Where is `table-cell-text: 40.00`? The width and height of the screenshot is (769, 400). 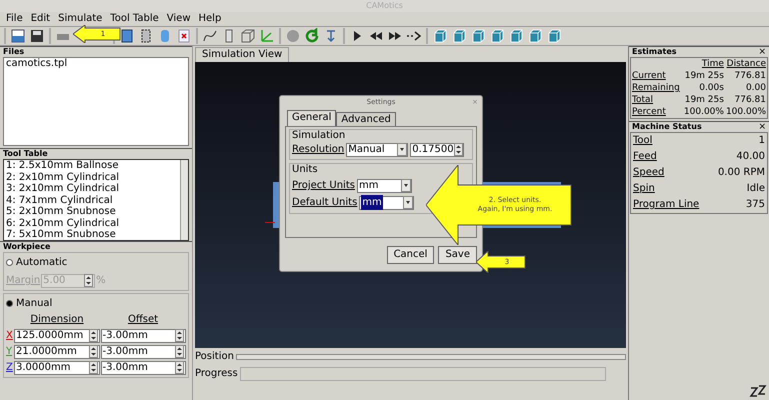
table-cell-text: 40.00 is located at coordinates (750, 157).